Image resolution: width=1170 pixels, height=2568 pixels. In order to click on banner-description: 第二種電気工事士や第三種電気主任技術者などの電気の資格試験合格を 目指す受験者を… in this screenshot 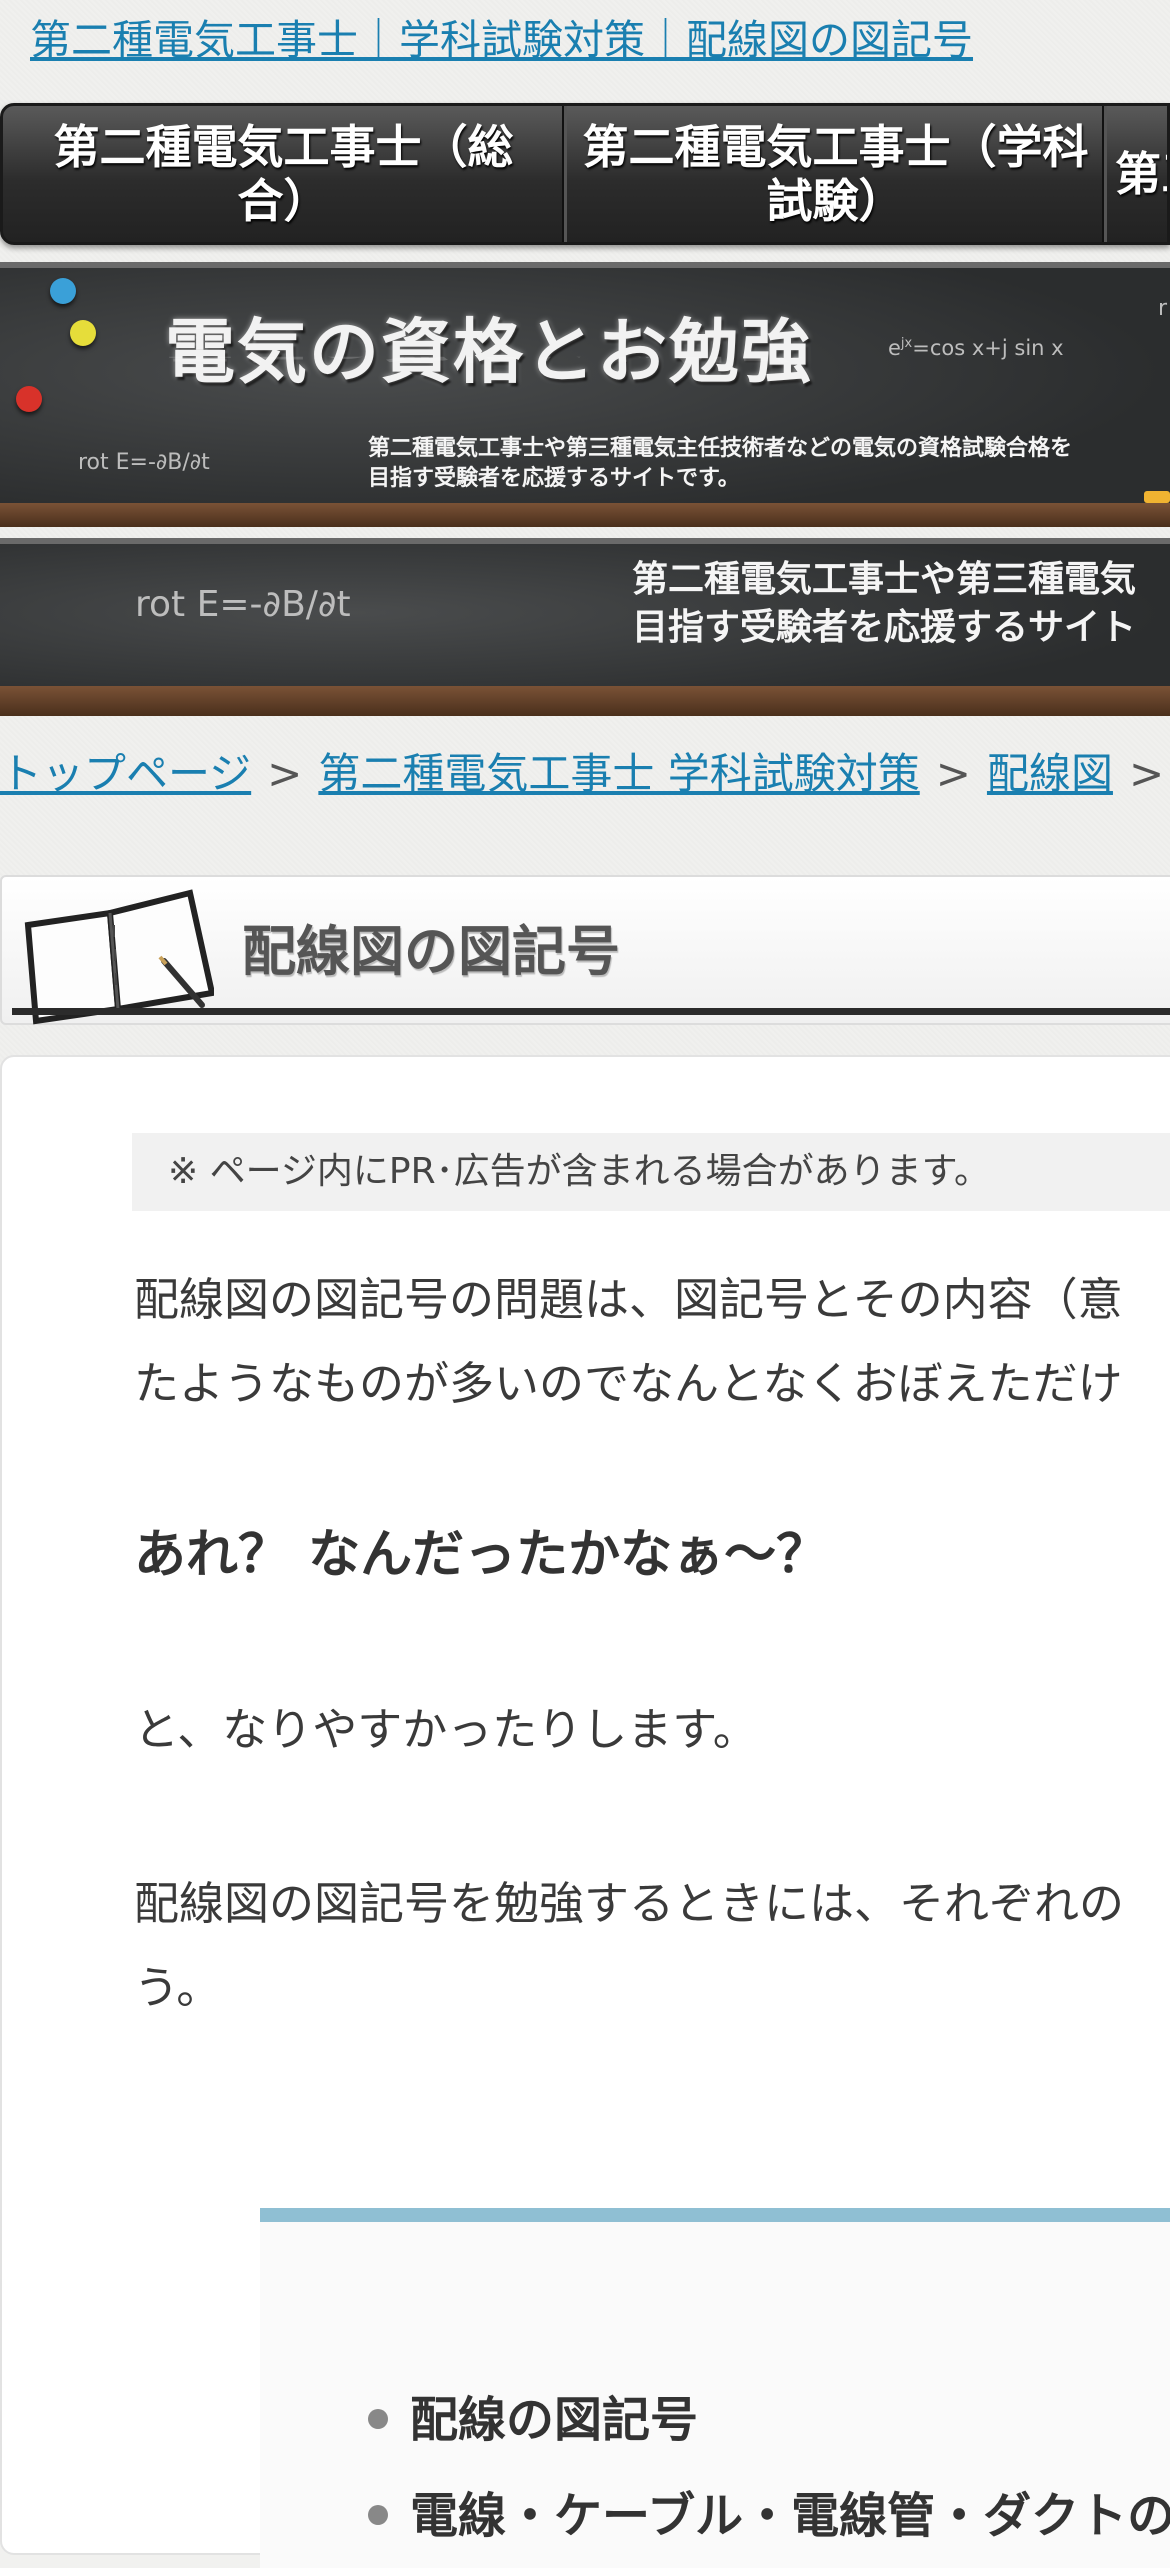, I will do `click(720, 463)`.